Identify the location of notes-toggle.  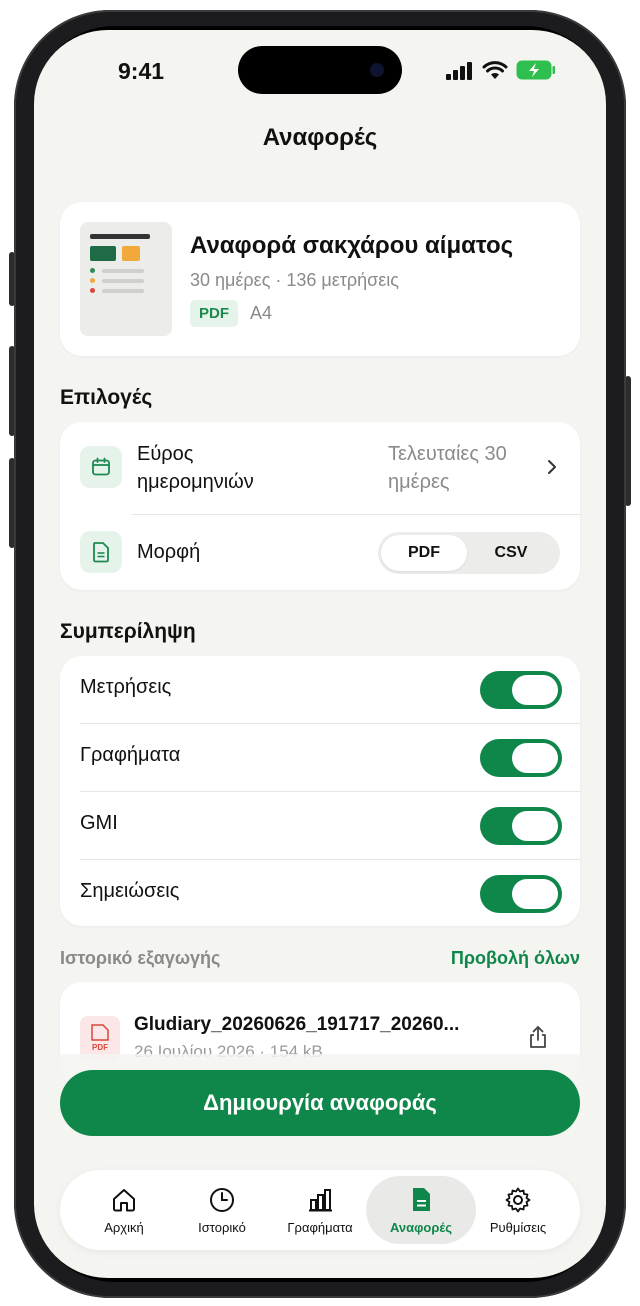
(521, 894).